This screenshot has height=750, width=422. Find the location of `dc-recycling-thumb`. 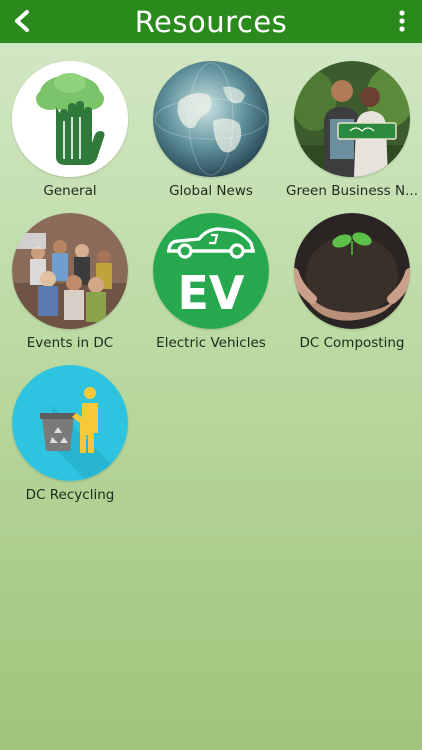

dc-recycling-thumb is located at coordinates (70, 423).